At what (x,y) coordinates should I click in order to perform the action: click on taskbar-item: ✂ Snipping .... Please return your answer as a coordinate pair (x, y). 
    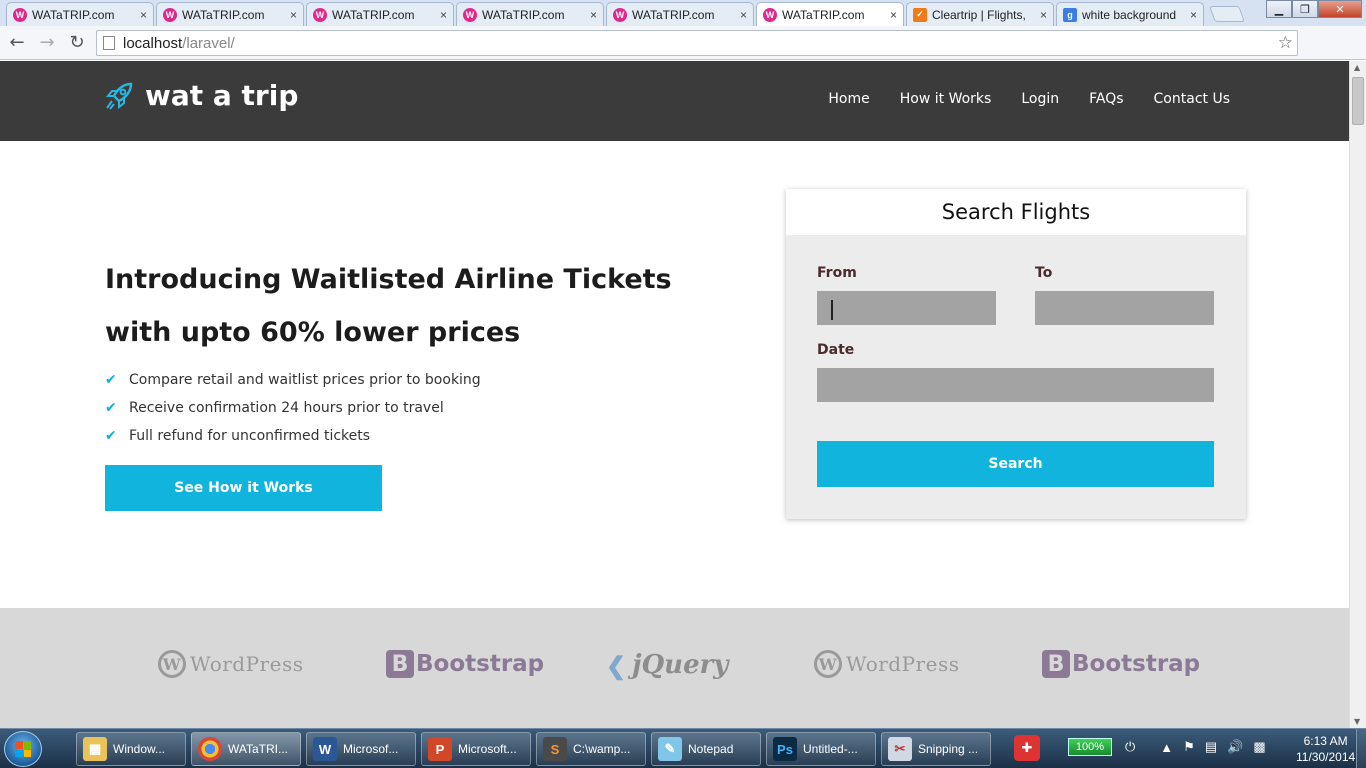
    Looking at the image, I should click on (936, 749).